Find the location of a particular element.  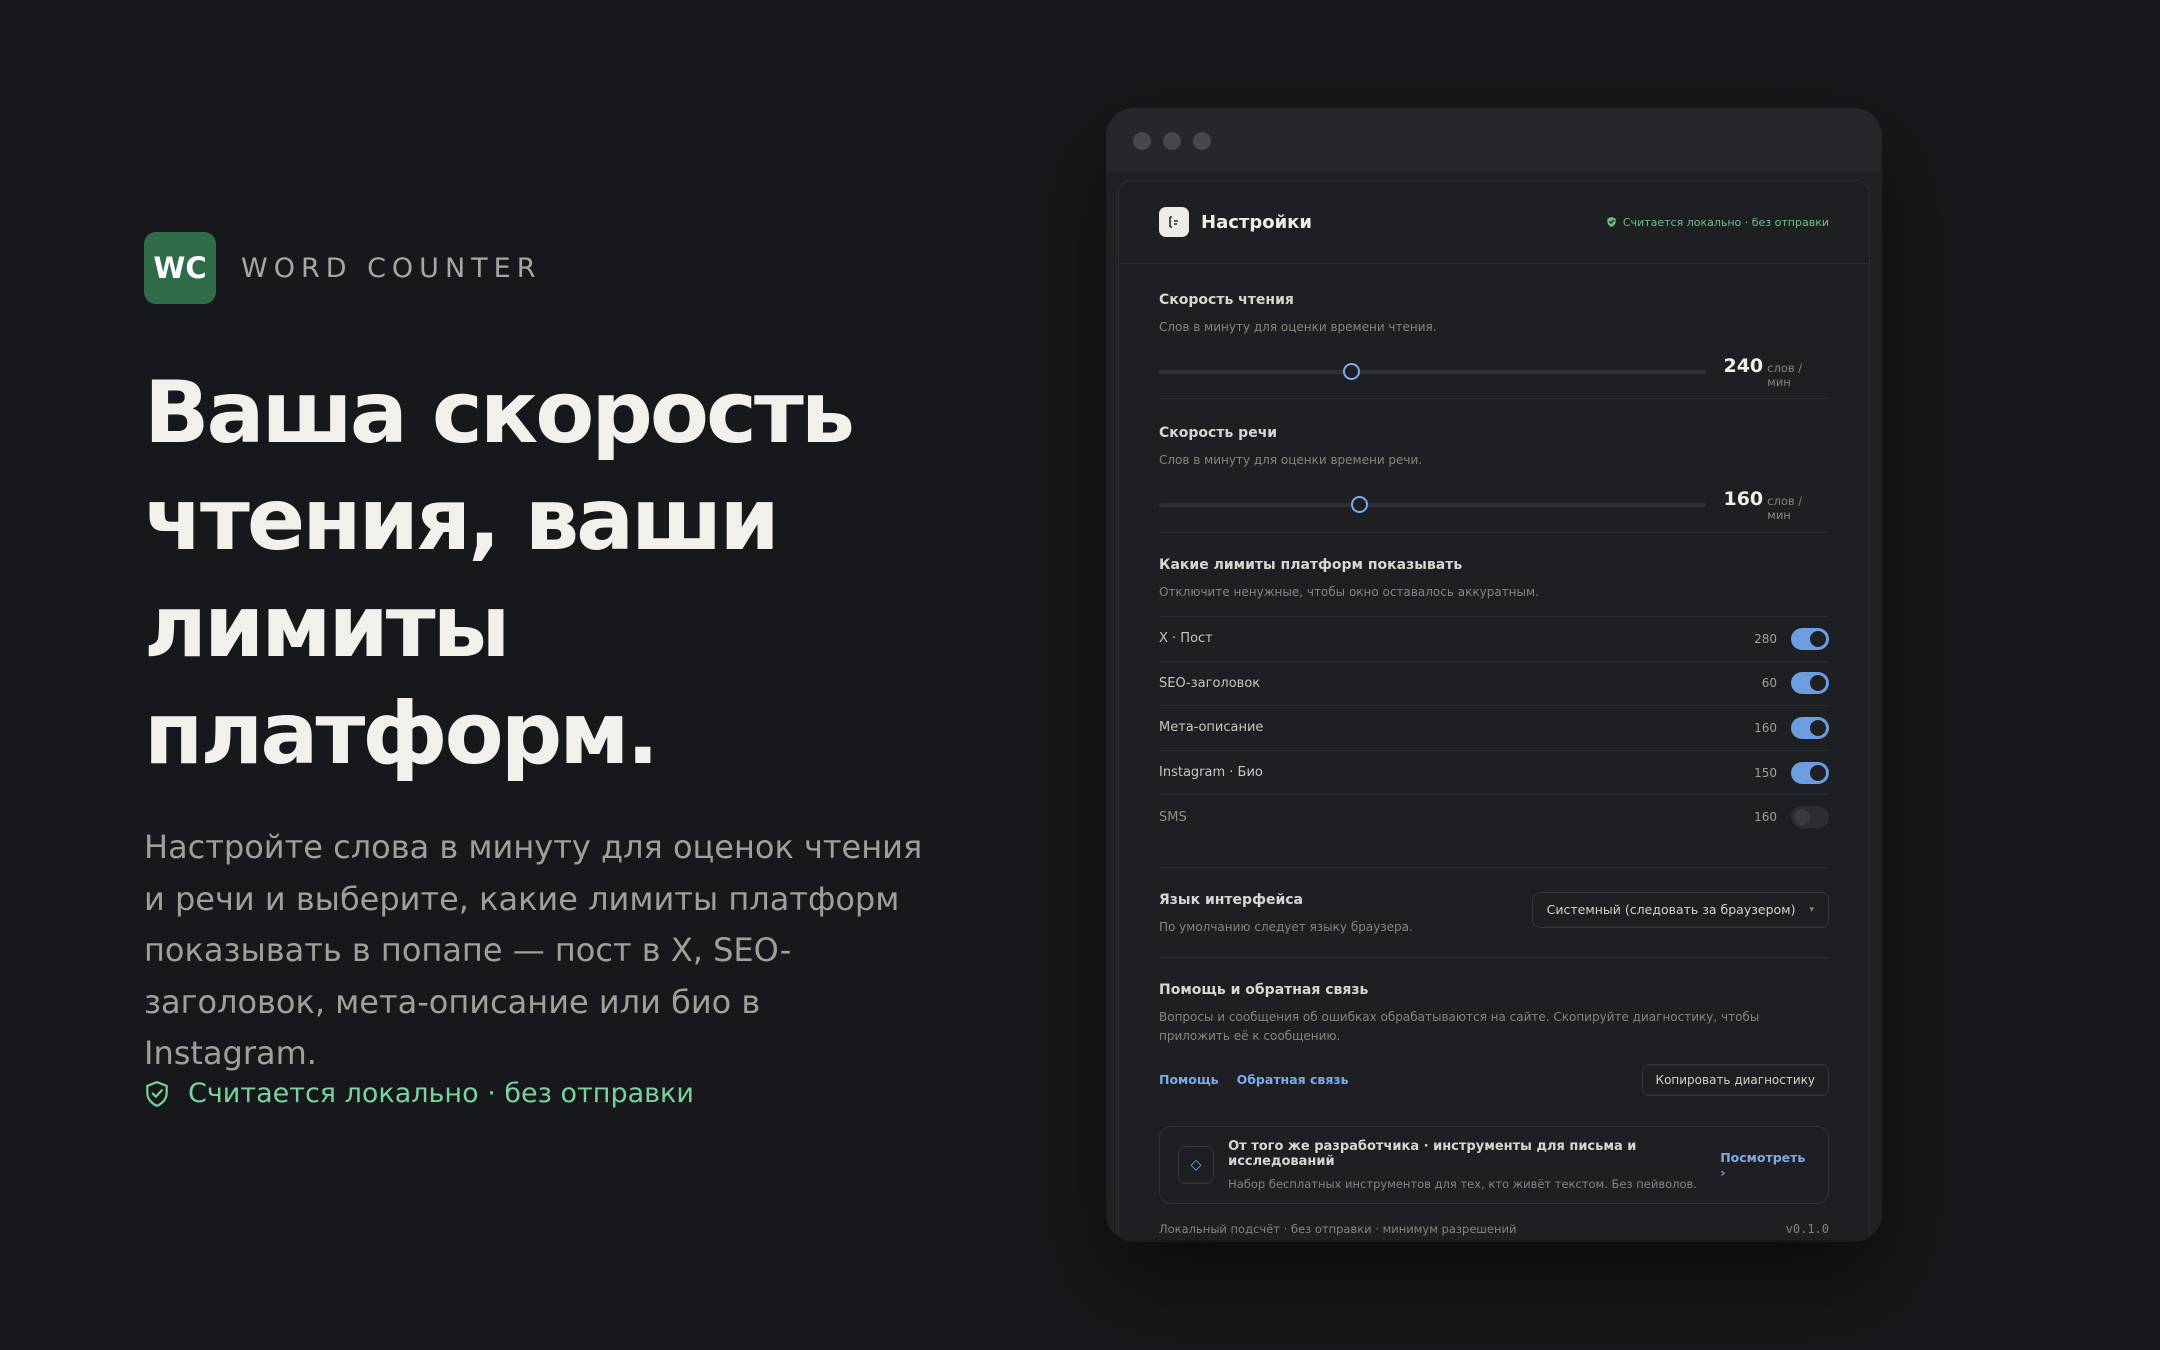

window-minimize-dot is located at coordinates (1172, 141).